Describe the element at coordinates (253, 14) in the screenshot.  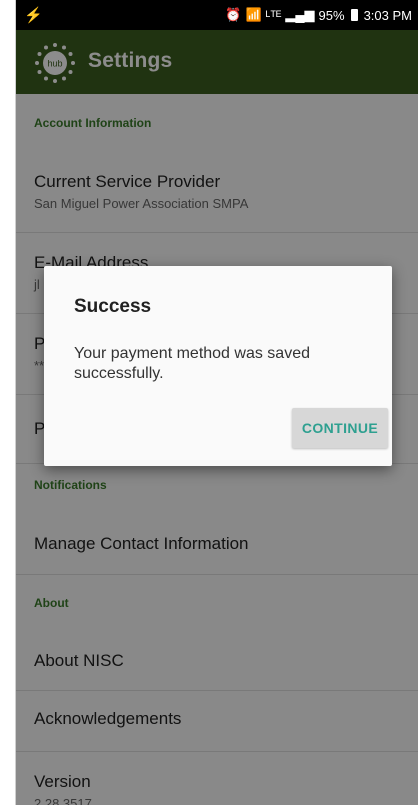
I see `wifi-icon: 📶` at that location.